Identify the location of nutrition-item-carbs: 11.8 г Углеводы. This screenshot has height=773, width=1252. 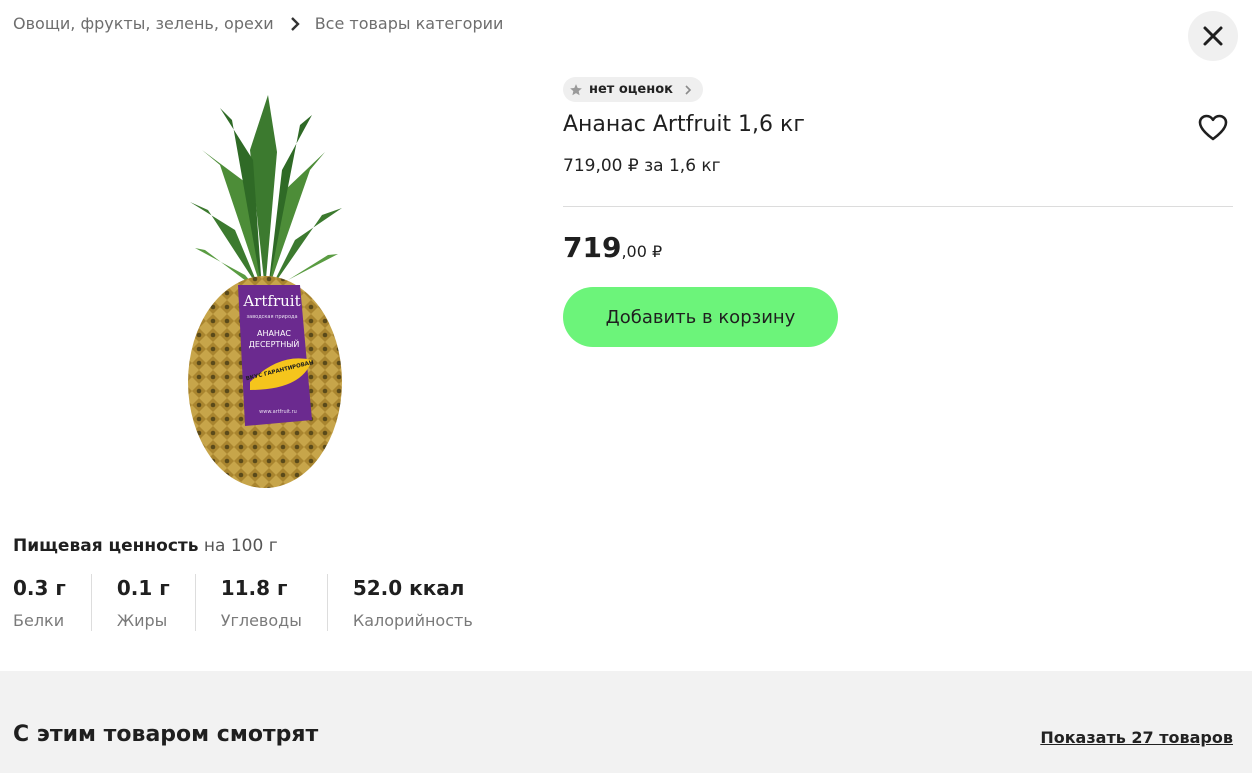
(260, 602).